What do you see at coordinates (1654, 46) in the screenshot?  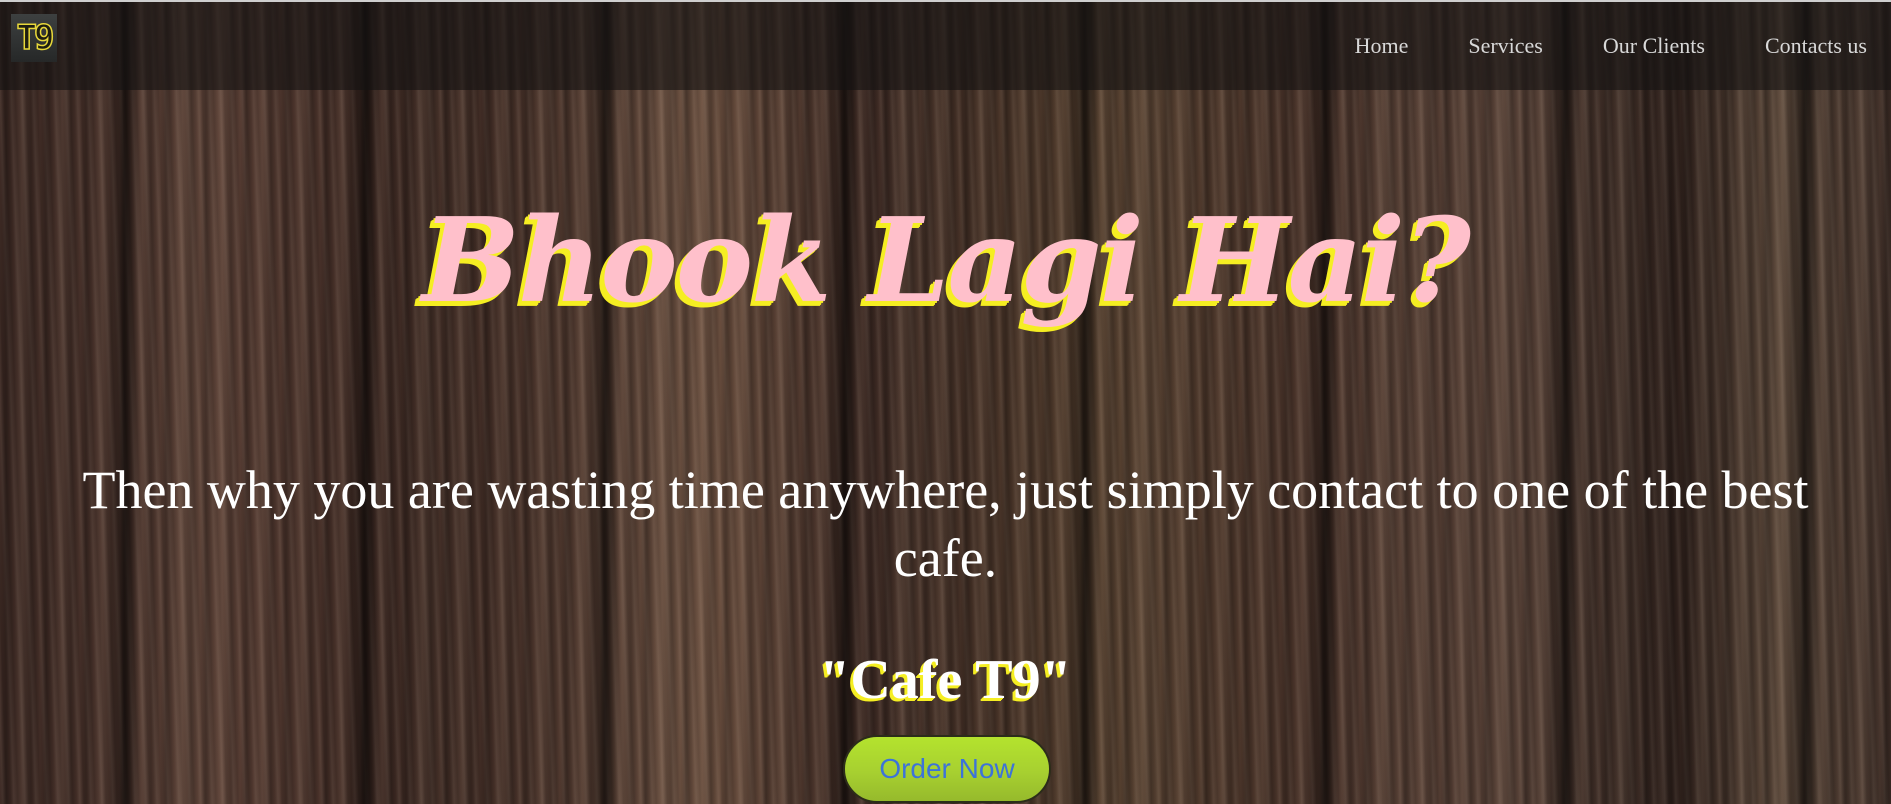 I see `nav-link-our-clients: Our Clients` at bounding box center [1654, 46].